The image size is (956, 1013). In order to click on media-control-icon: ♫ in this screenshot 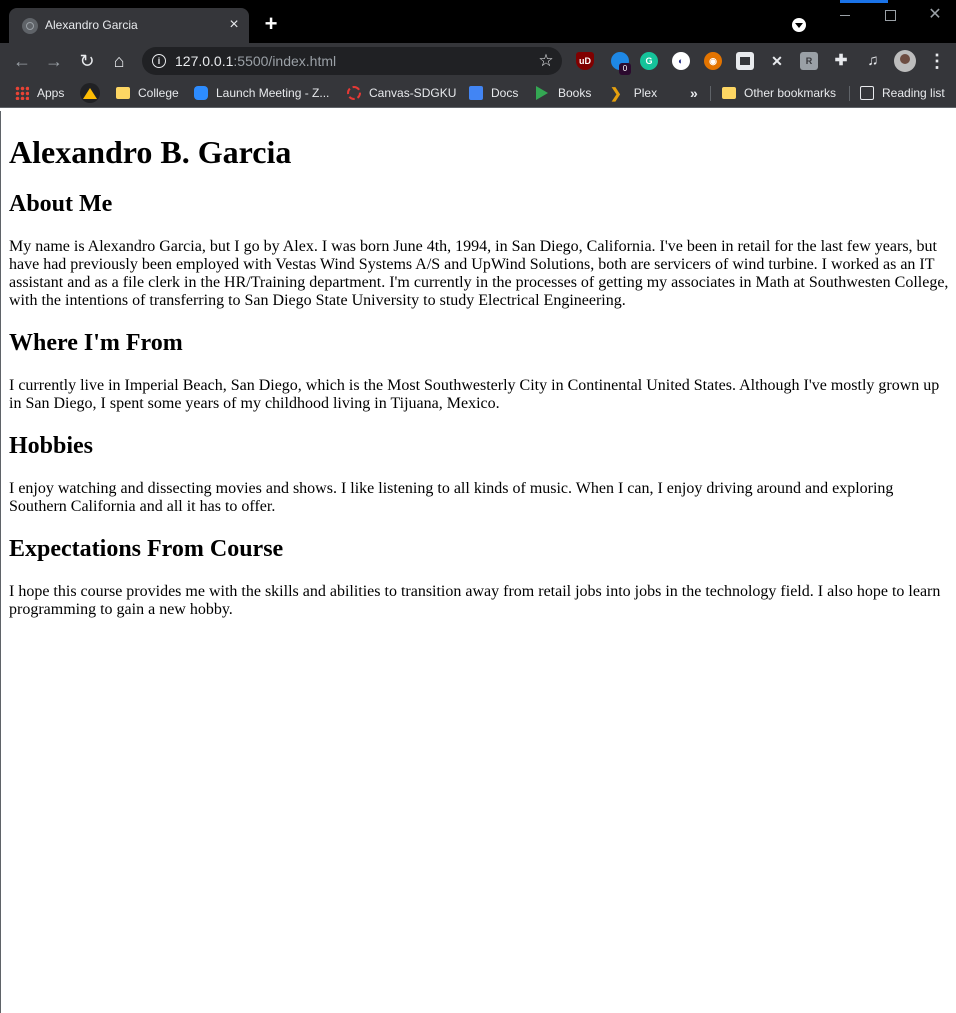, I will do `click(873, 61)`.